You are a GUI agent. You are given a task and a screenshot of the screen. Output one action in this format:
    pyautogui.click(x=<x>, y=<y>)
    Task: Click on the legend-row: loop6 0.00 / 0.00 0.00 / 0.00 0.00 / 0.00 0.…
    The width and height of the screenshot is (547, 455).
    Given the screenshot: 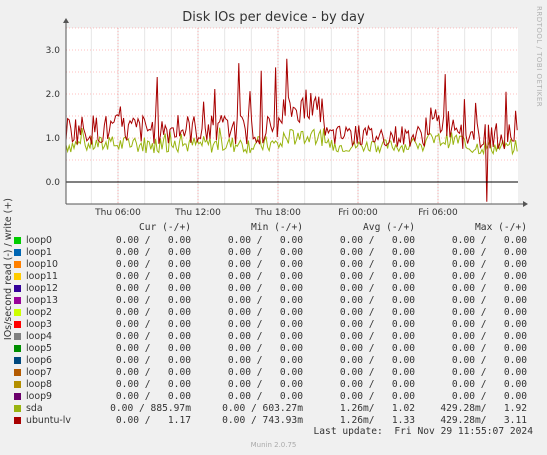 What is the action you would take?
    pyautogui.click(x=274, y=361)
    